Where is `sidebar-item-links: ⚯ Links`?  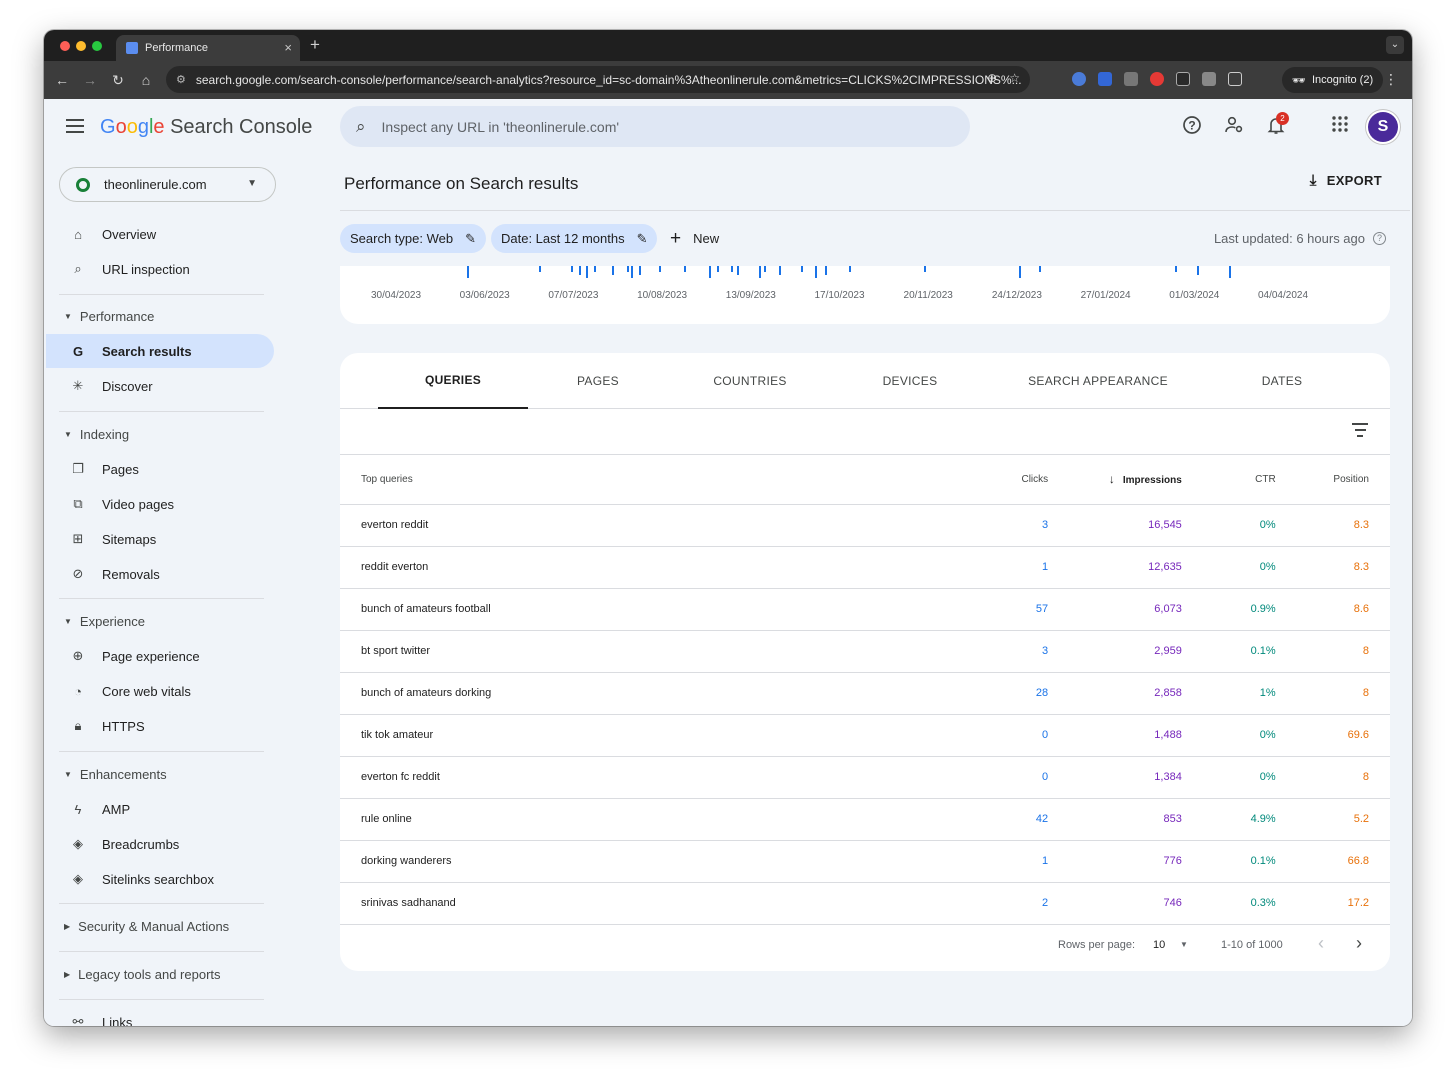
sidebar-item-links: ⚯ Links is located at coordinates (160, 1015).